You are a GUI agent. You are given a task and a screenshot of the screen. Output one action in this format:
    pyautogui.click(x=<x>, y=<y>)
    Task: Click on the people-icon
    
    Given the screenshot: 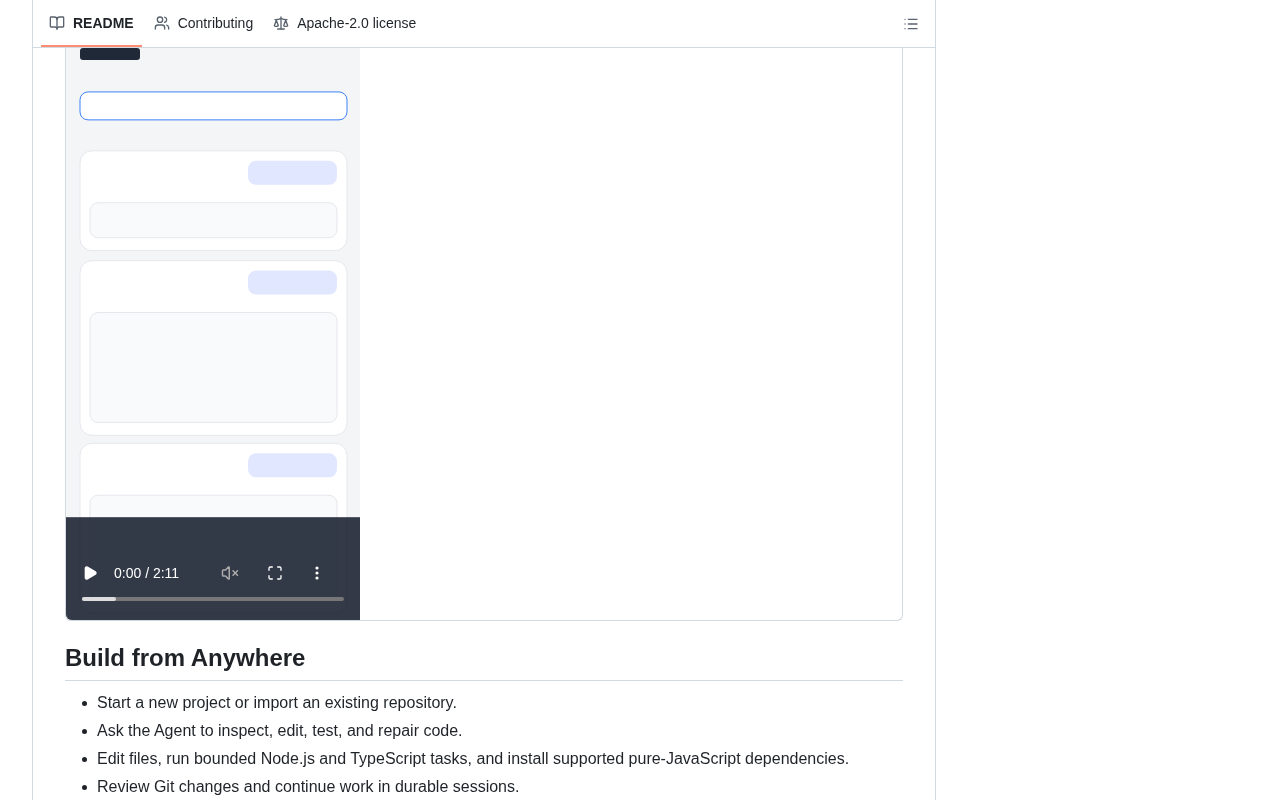 What is the action you would take?
    pyautogui.click(x=161, y=22)
    